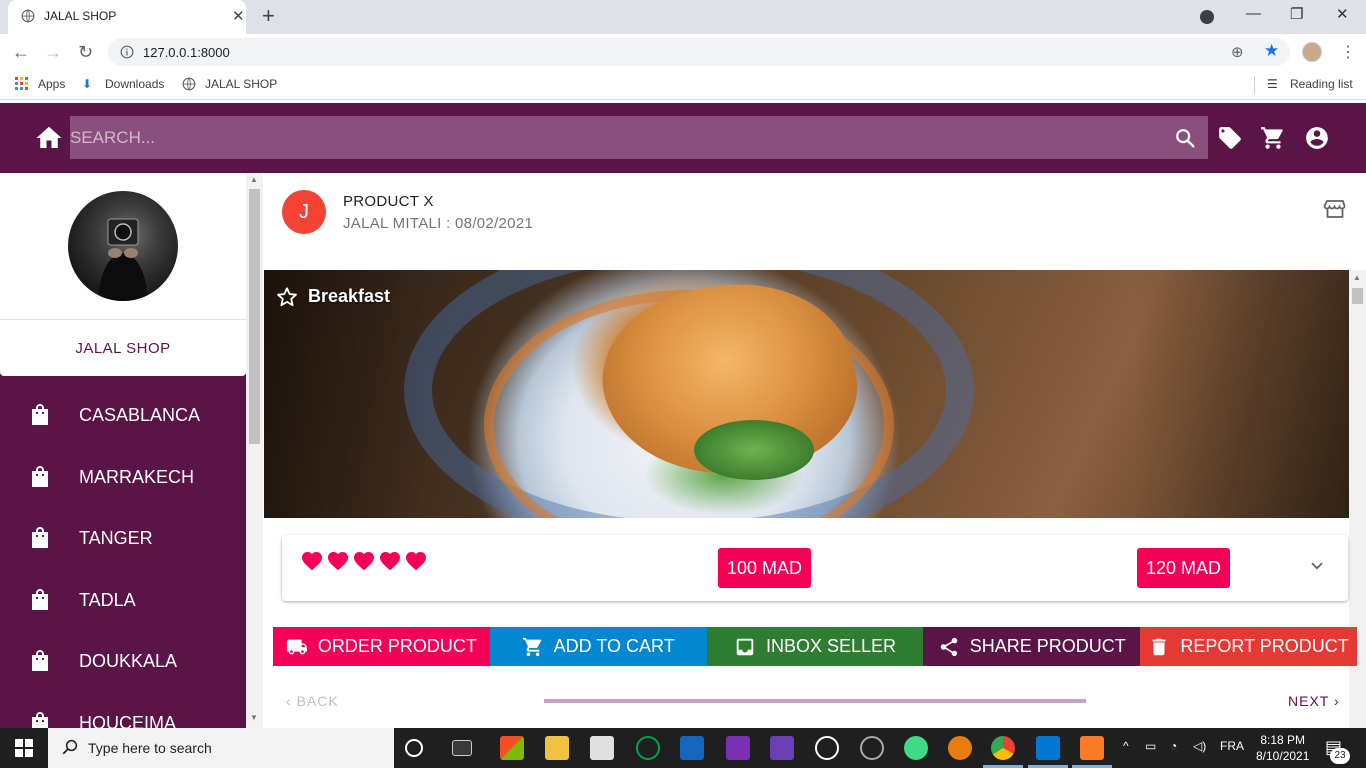 This screenshot has width=1366, height=768. Describe the element at coordinates (1271, 51) in the screenshot. I see `bookmark-star-icon: ★` at that location.